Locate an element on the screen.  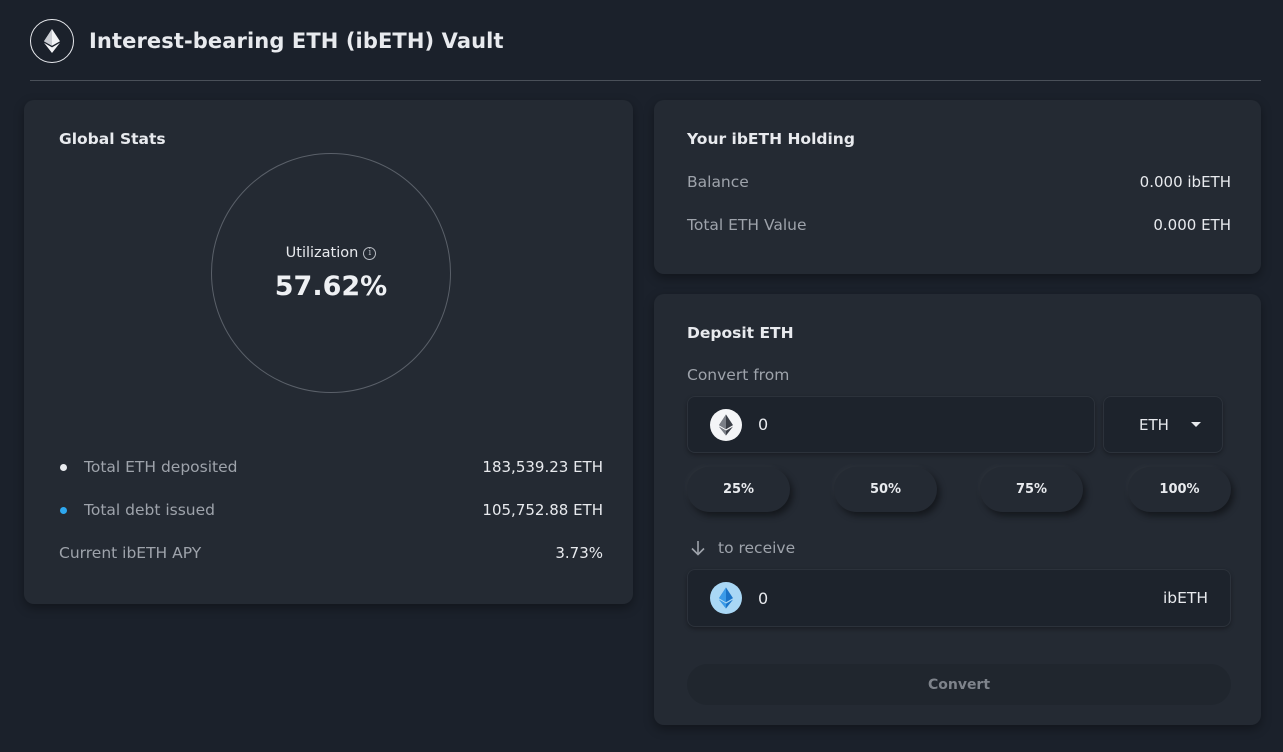
arrow-down-icon is located at coordinates (698, 548).